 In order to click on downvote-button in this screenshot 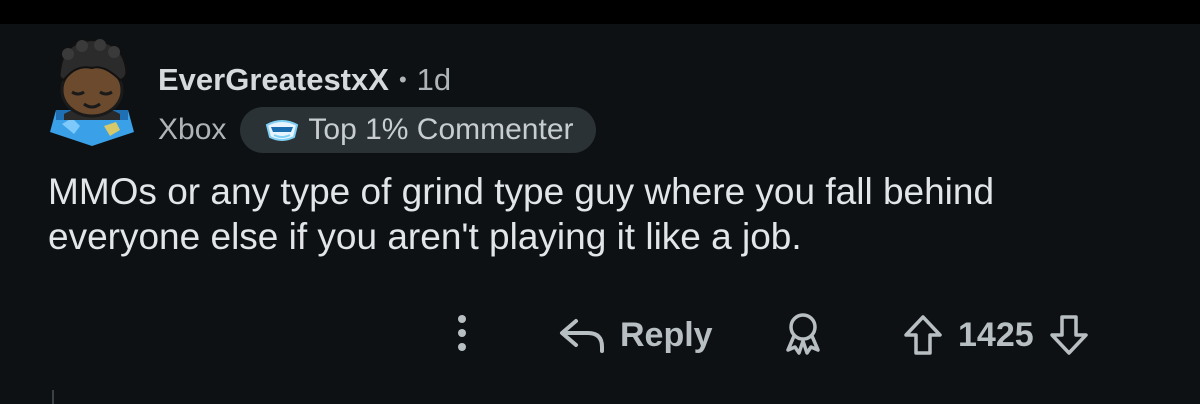, I will do `click(1069, 335)`.